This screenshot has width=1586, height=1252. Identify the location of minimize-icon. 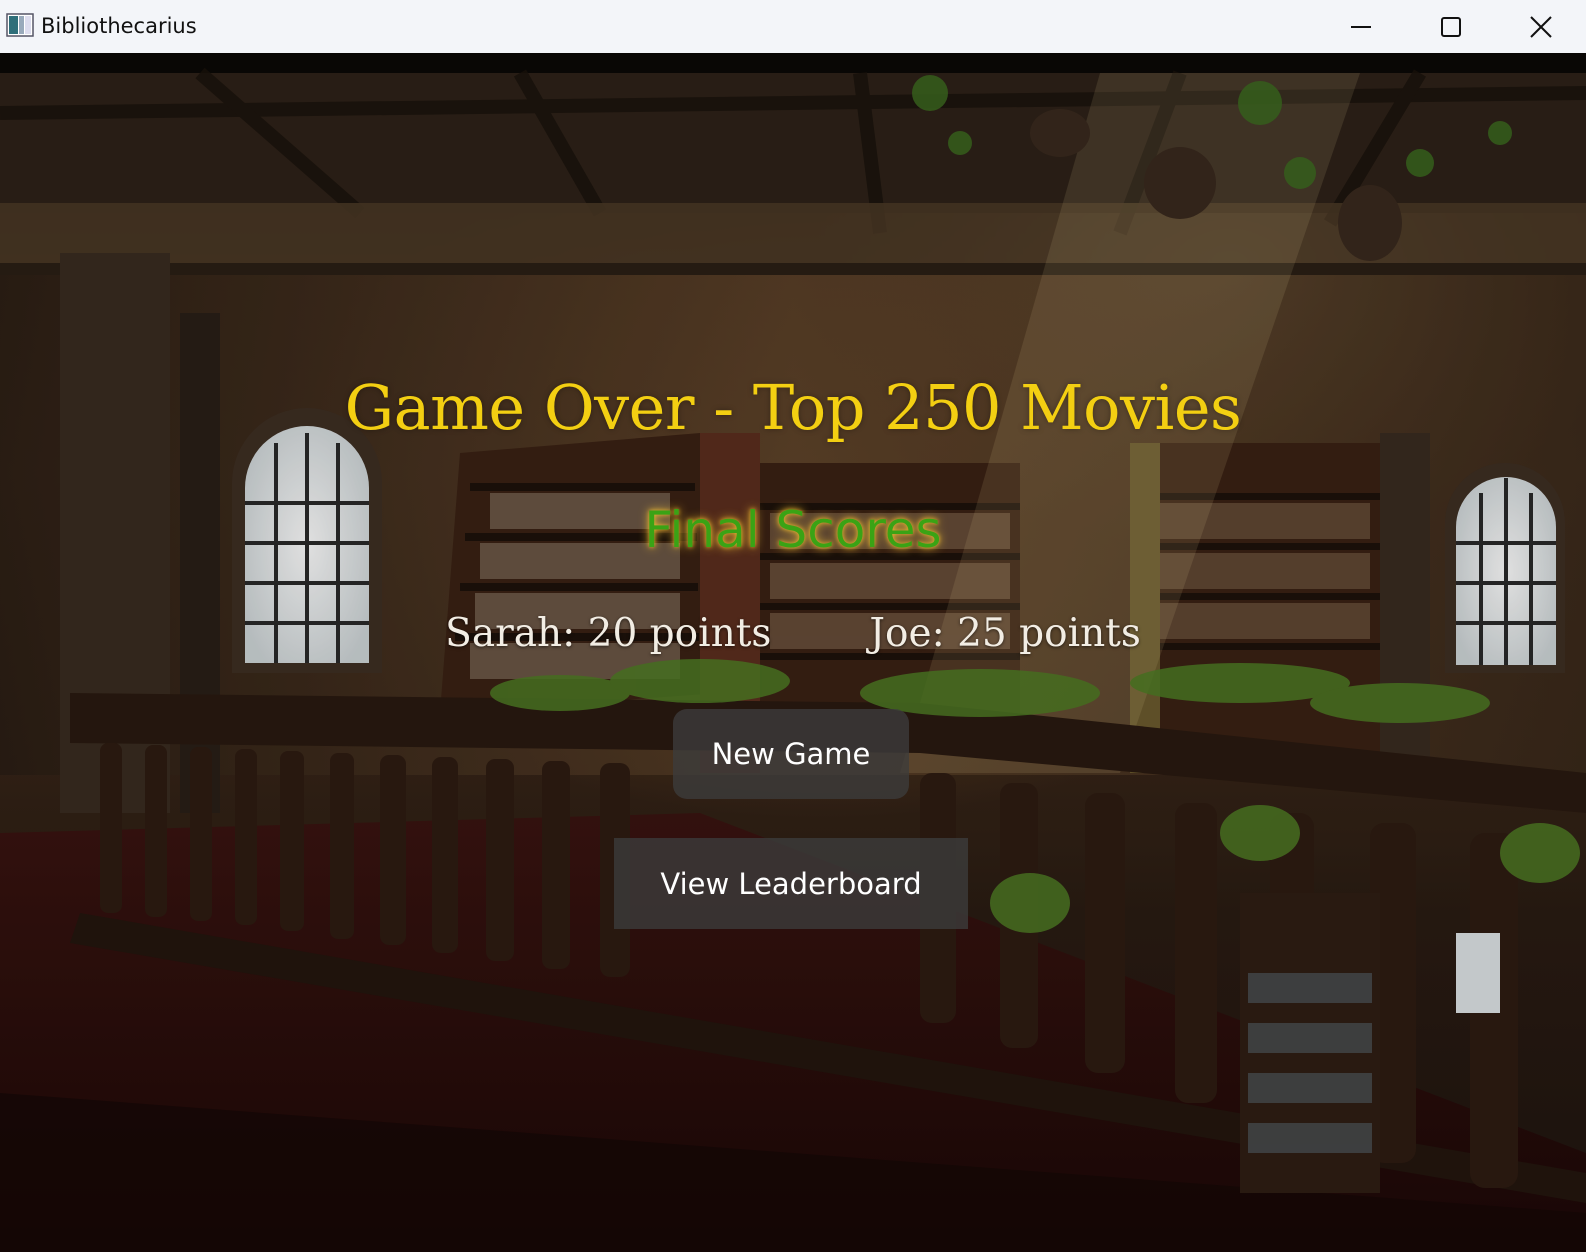
(1361, 26).